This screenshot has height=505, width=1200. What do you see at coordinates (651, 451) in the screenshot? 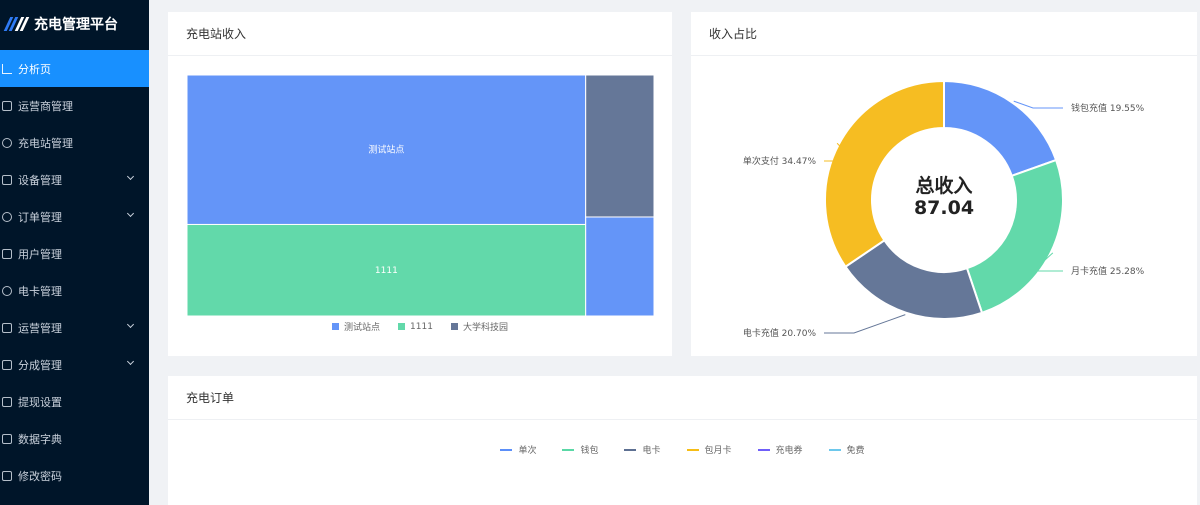
I see `legend-label: 电卡` at bounding box center [651, 451].